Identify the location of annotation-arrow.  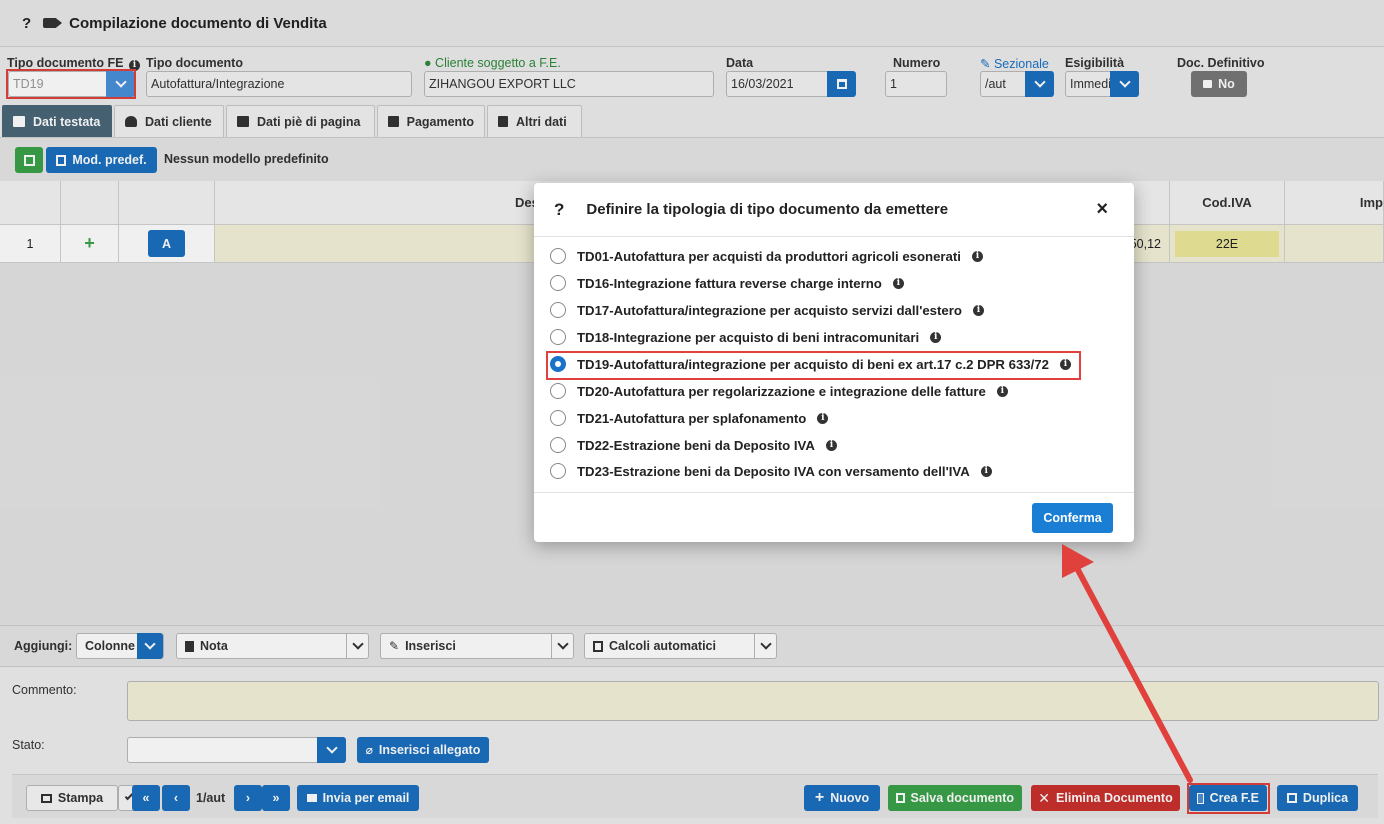
(1127, 663).